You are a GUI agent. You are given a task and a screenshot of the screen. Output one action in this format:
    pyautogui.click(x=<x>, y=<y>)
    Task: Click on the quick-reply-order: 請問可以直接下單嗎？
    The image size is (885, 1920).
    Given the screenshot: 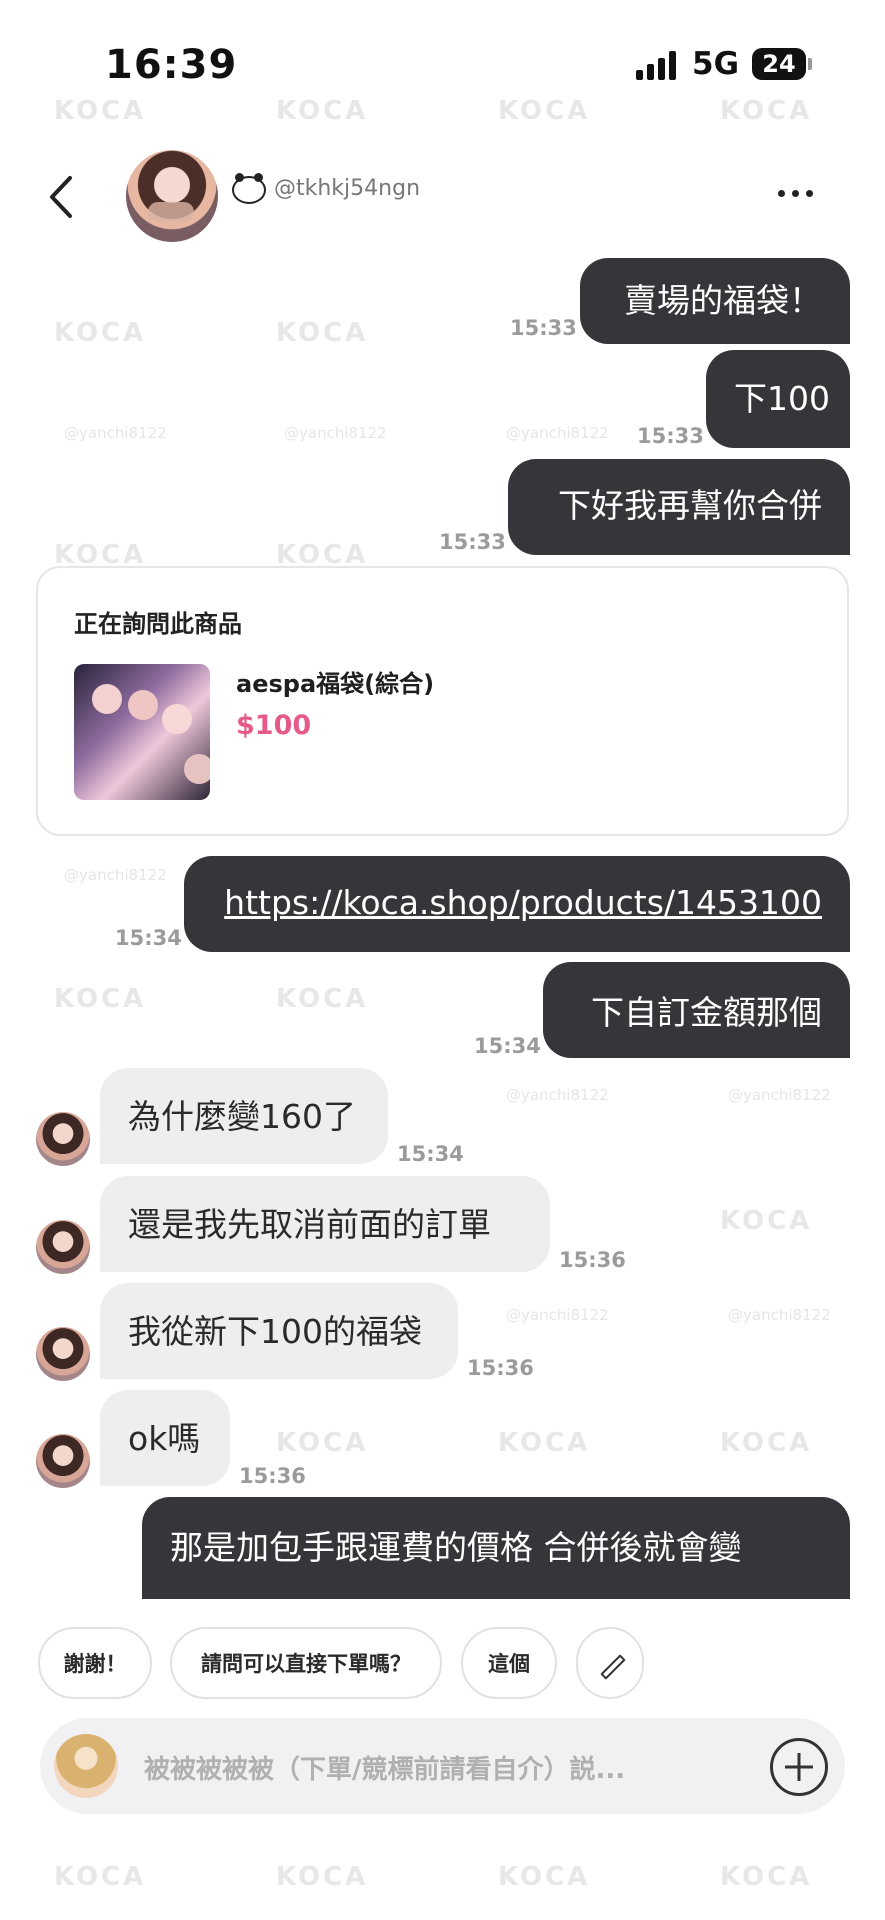 What is the action you would take?
    pyautogui.click(x=306, y=1663)
    